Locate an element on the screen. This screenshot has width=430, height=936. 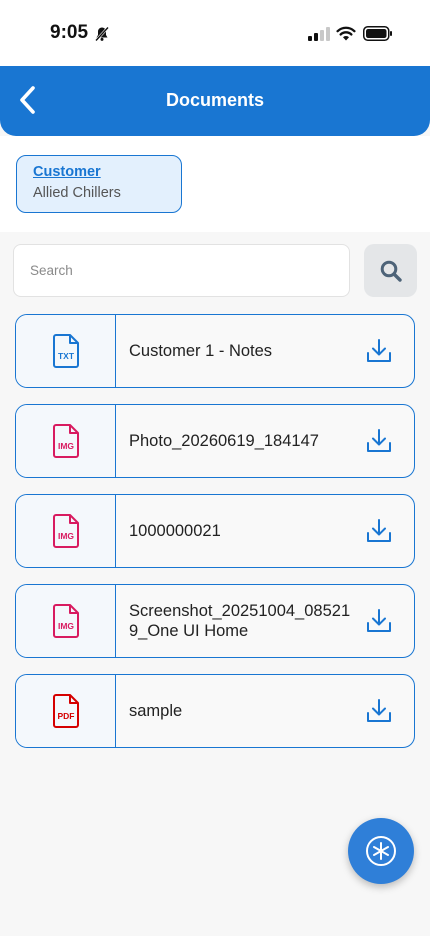
search-icon is located at coordinates (391, 271).